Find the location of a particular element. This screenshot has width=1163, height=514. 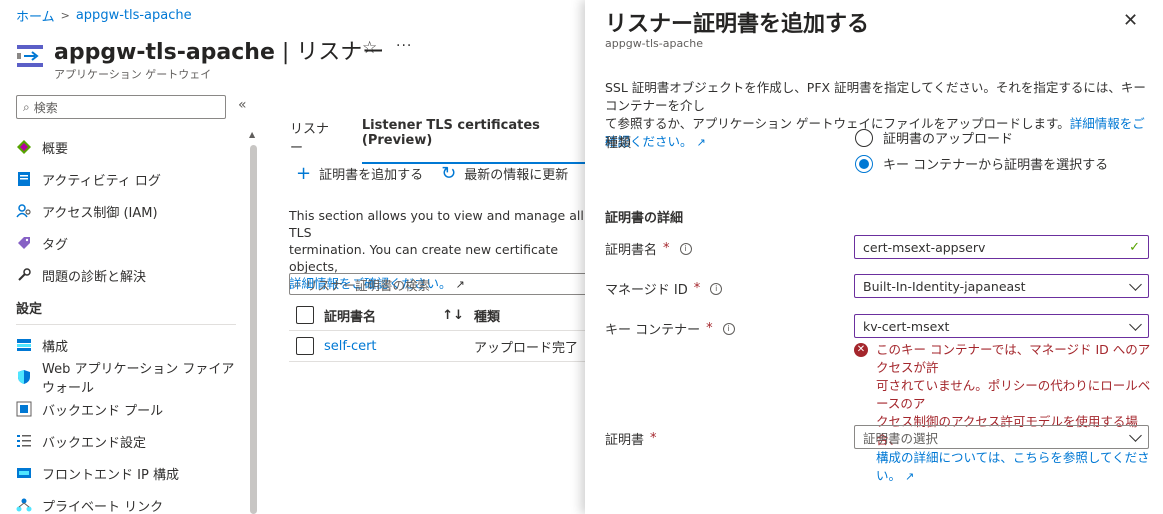

nav-item-waf: Web アプリケーション ファイアウォール is located at coordinates (126, 378).